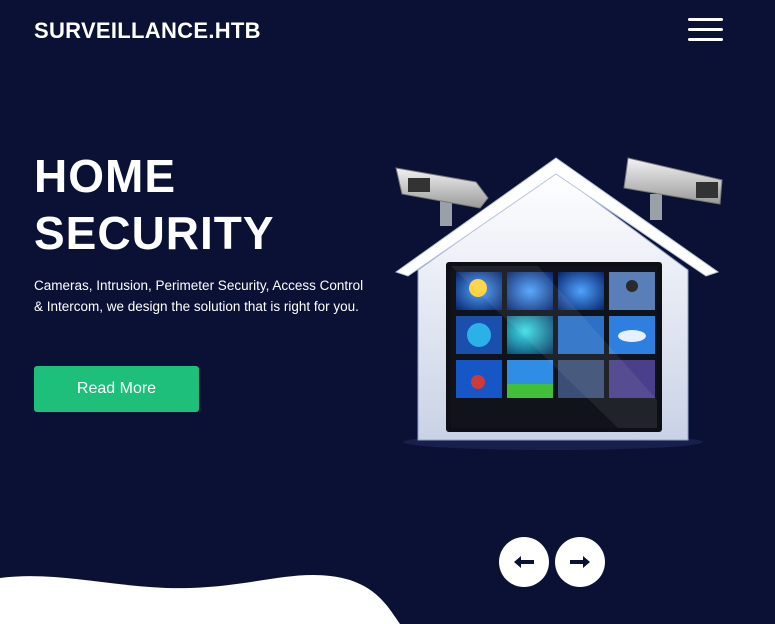 The width and height of the screenshot is (775, 624). Describe the element at coordinates (704, 30) in the screenshot. I see `hamburger-menu-icon` at that location.